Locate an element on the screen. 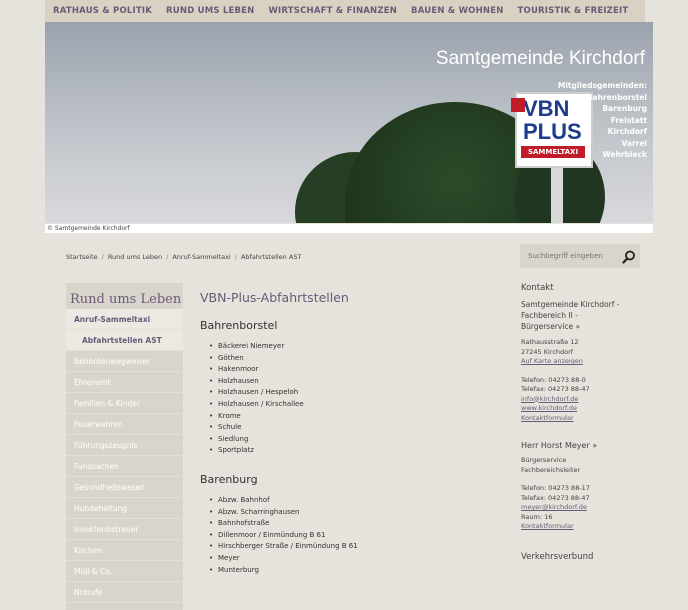 The image size is (688, 610). list-item: Hakenmoor is located at coordinates (354, 370).